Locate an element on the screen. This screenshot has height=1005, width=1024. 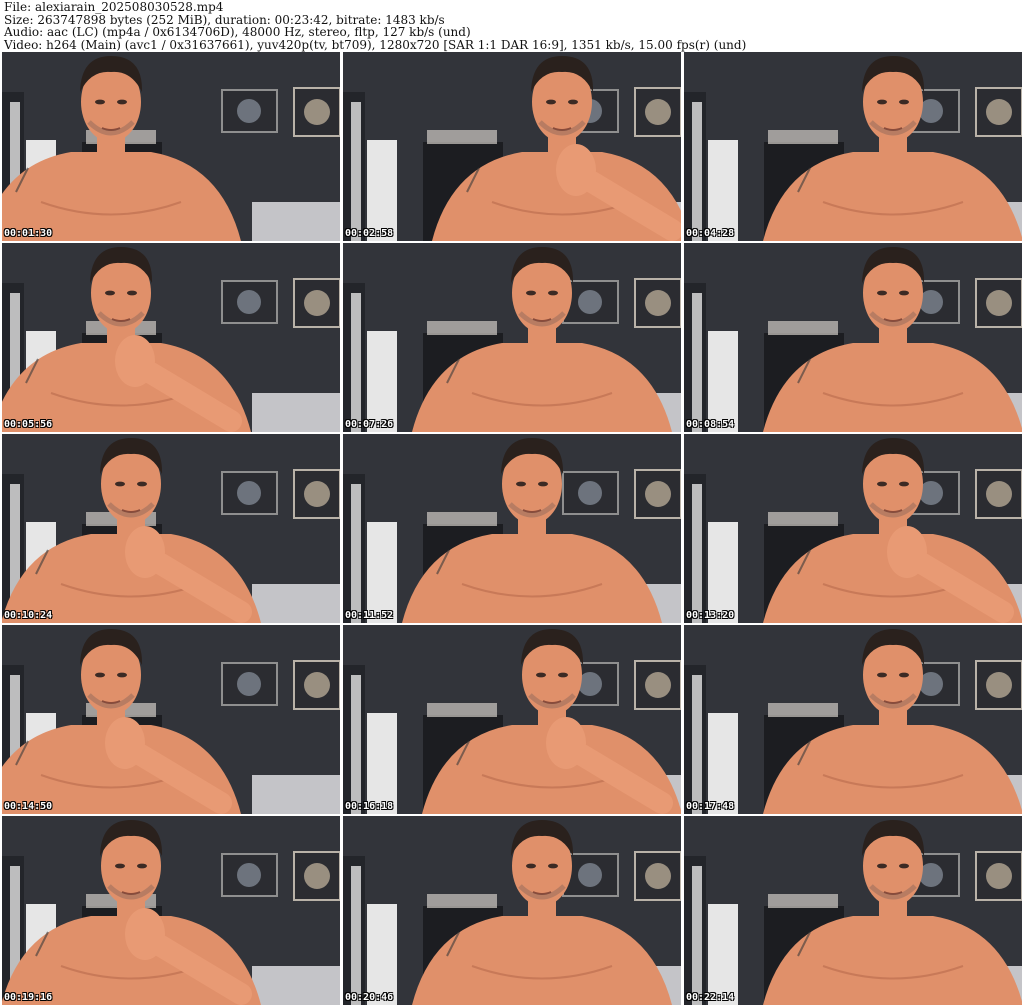
thumbnail-frame: 00:13:20 is located at coordinates (853, 528).